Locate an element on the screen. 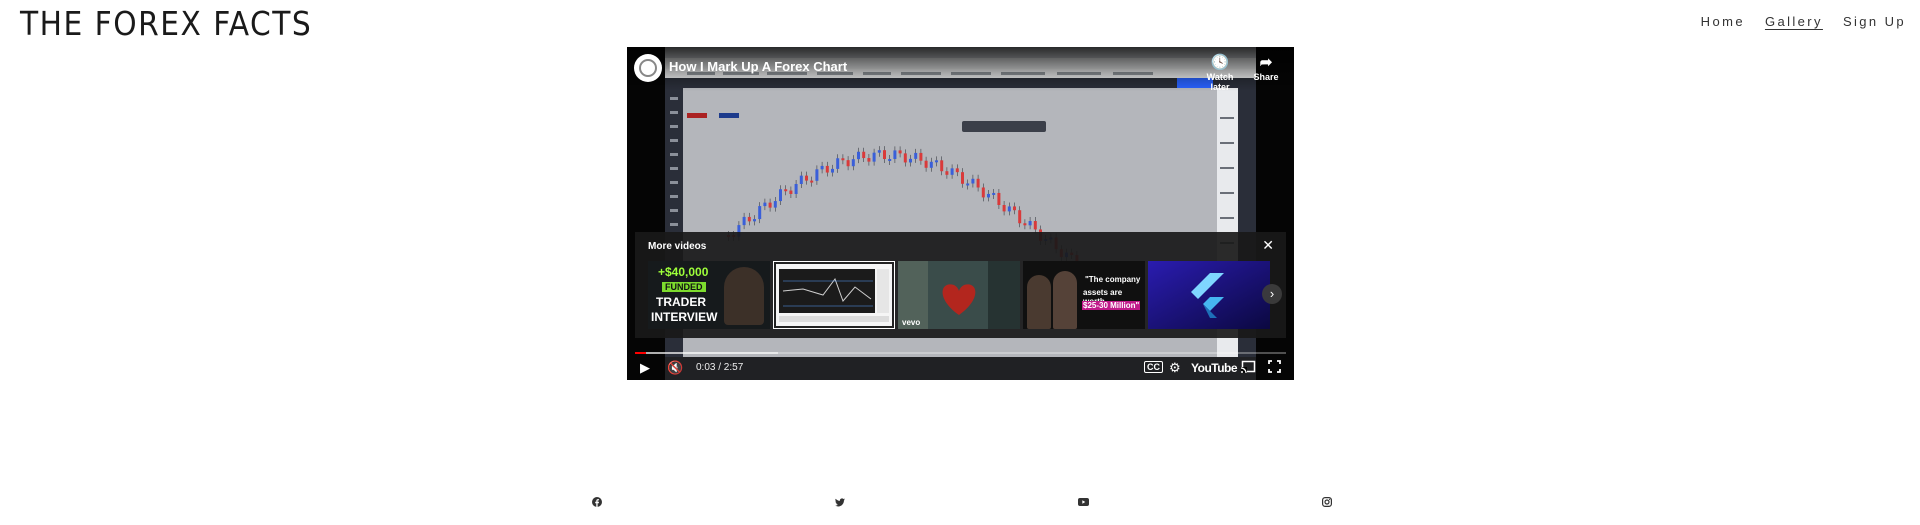  cast-icon is located at coordinates (1248, 368).